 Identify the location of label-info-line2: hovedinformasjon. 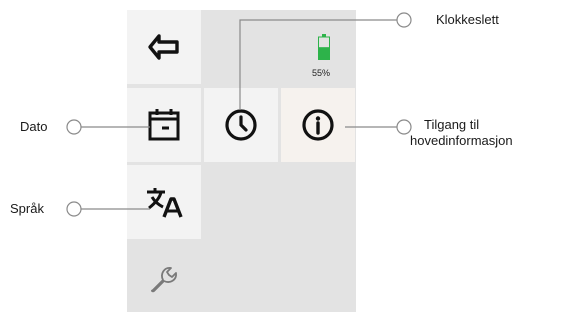
(461, 140).